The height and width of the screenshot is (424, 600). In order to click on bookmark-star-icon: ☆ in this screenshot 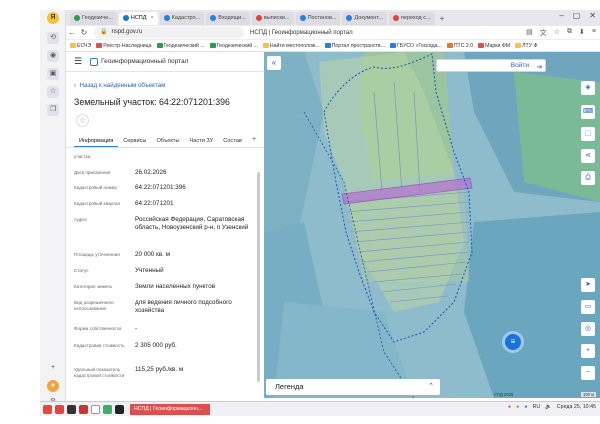, I will do `click(557, 33)`.